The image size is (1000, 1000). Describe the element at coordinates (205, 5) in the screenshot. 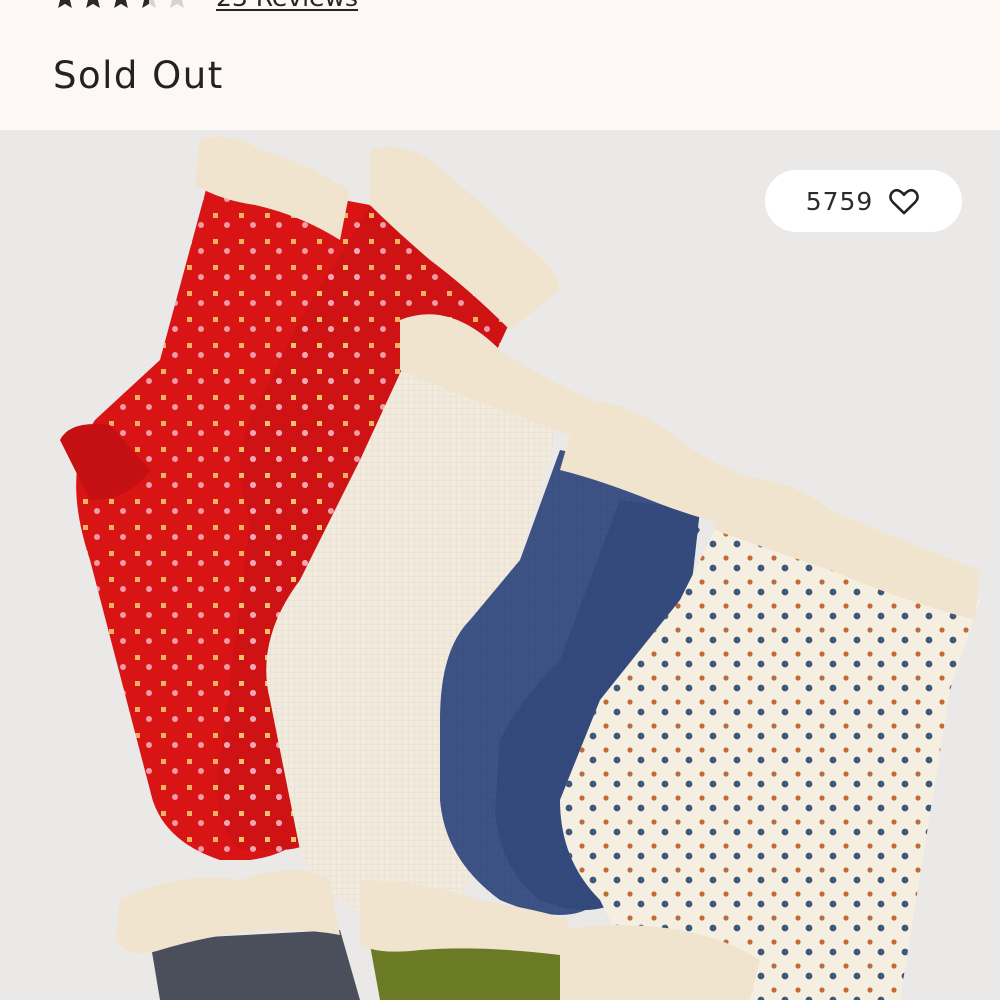

I see `rating-row: 23 Reviews` at that location.